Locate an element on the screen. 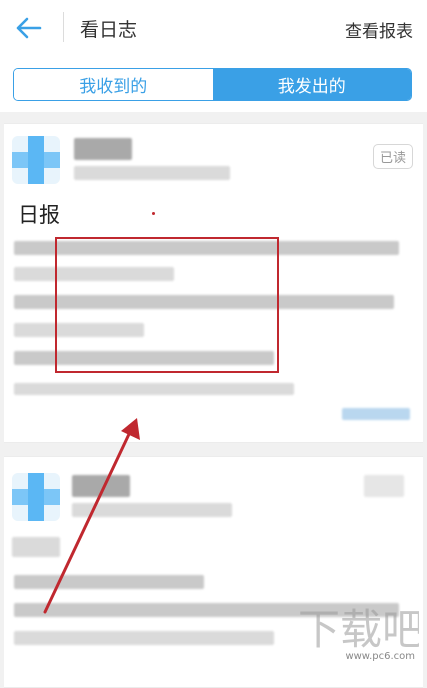  svg-text: 下载吧 is located at coordinates (358, 629).